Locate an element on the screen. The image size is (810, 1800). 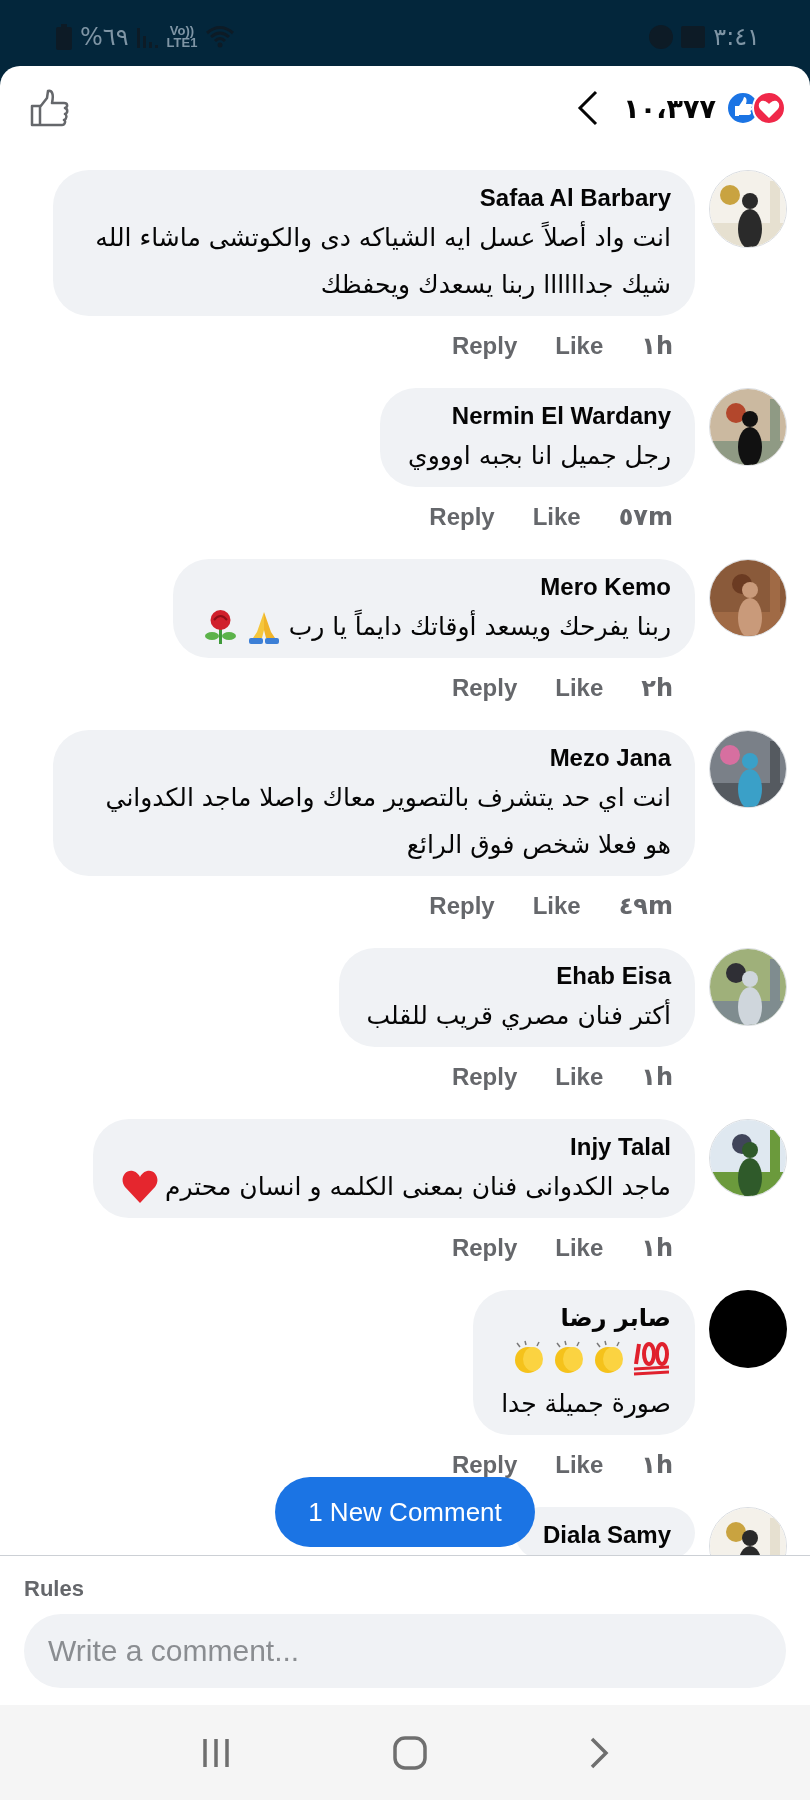
comment-author: Mezo Jana is located at coordinates (610, 758).